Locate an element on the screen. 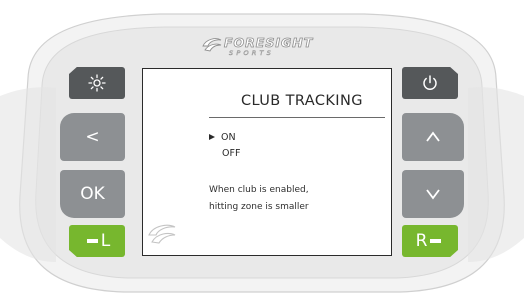  up-button is located at coordinates (433, 137).